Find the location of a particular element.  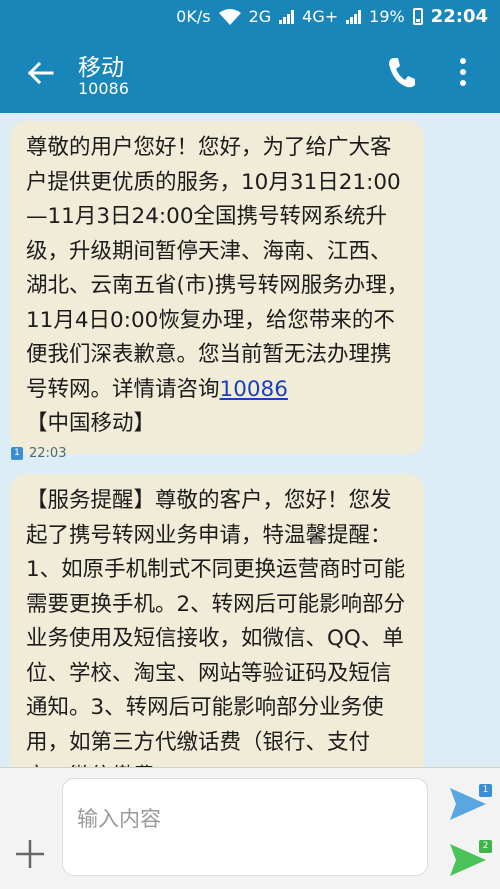

contact-name: 移动 is located at coordinates (101, 68).